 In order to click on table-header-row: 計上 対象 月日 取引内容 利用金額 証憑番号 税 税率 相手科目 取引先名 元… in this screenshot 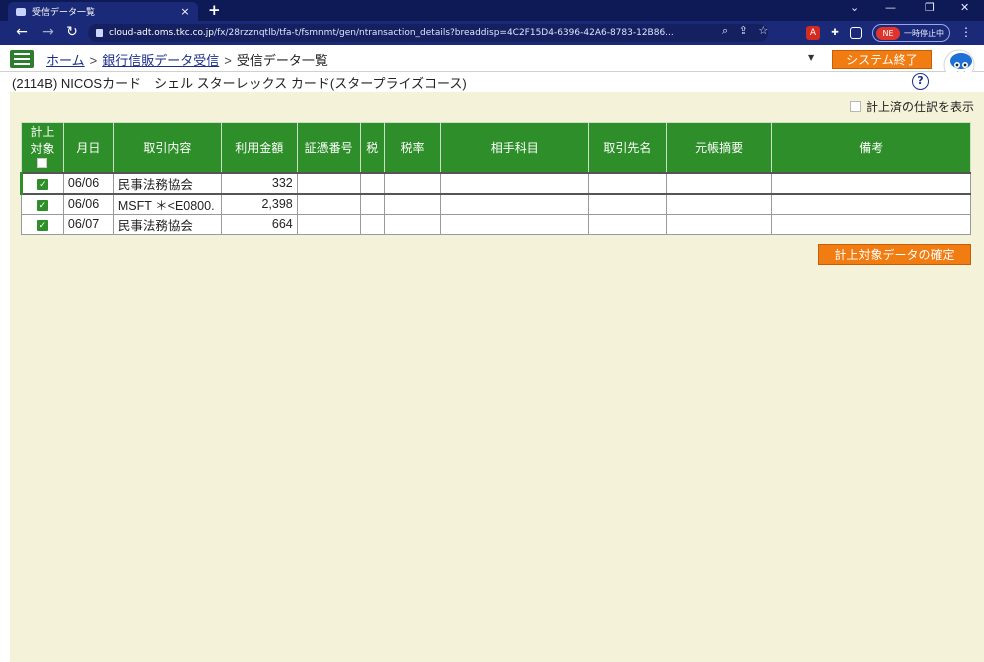, I will do `click(496, 147)`.